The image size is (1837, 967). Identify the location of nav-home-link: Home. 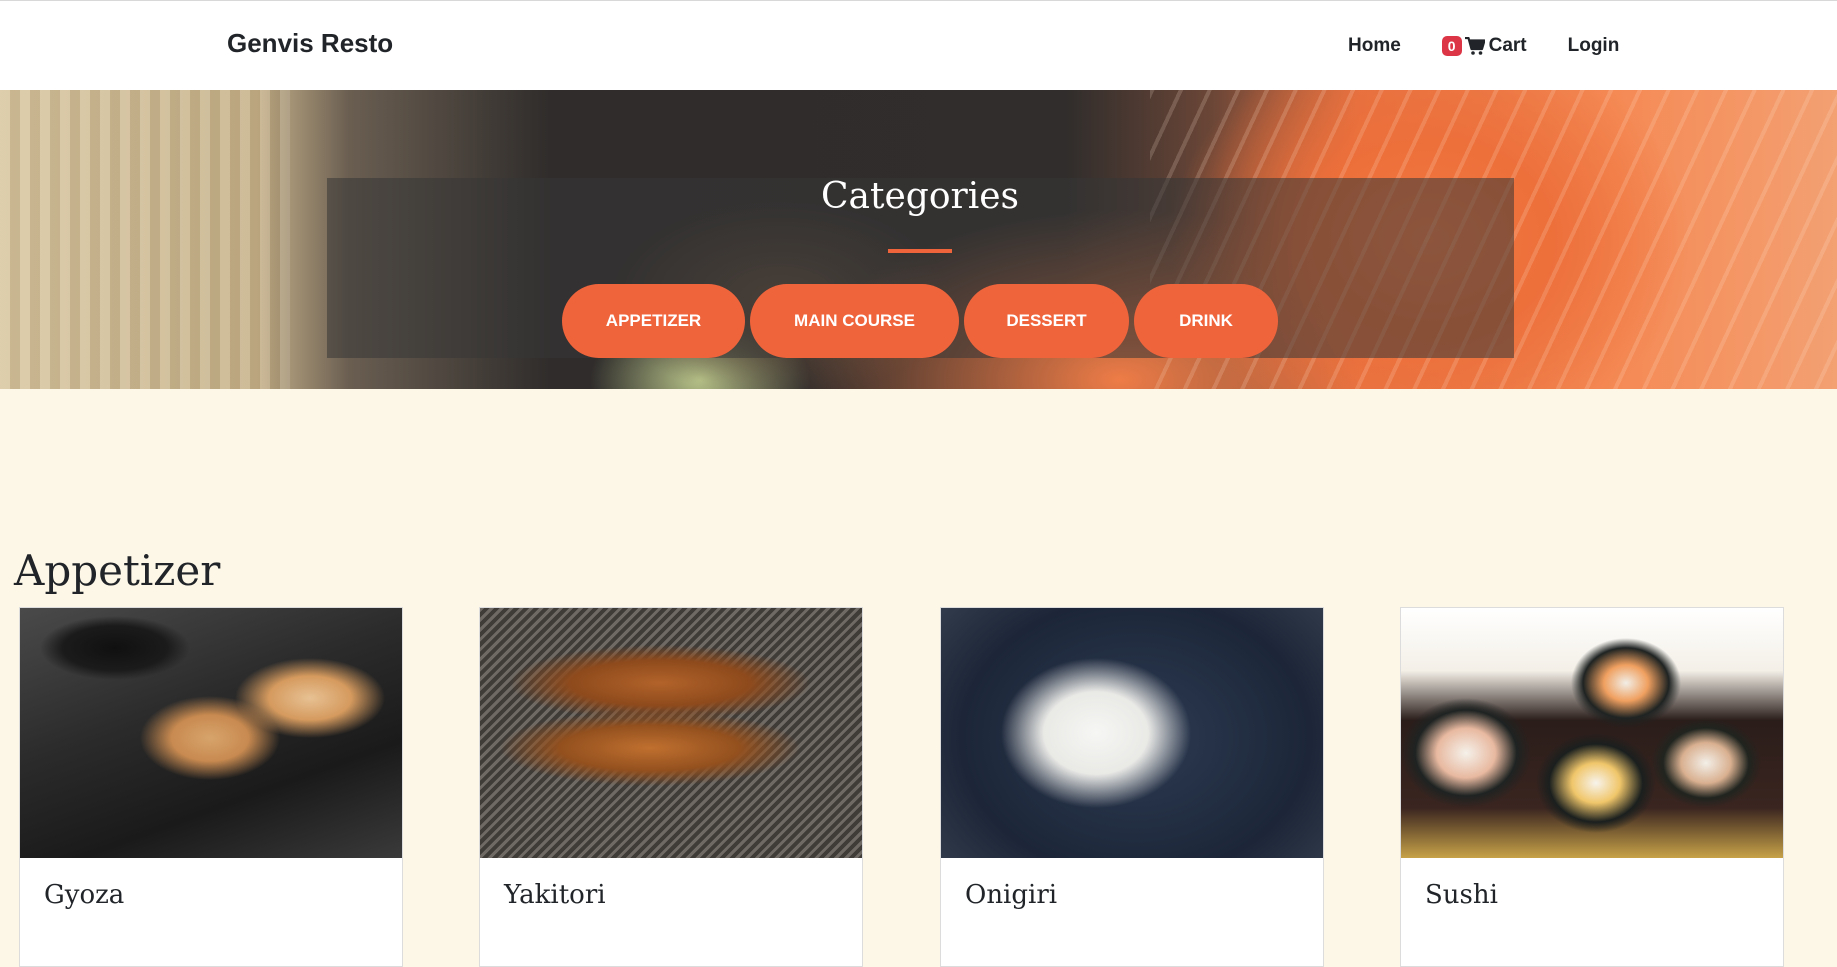
(1374, 46).